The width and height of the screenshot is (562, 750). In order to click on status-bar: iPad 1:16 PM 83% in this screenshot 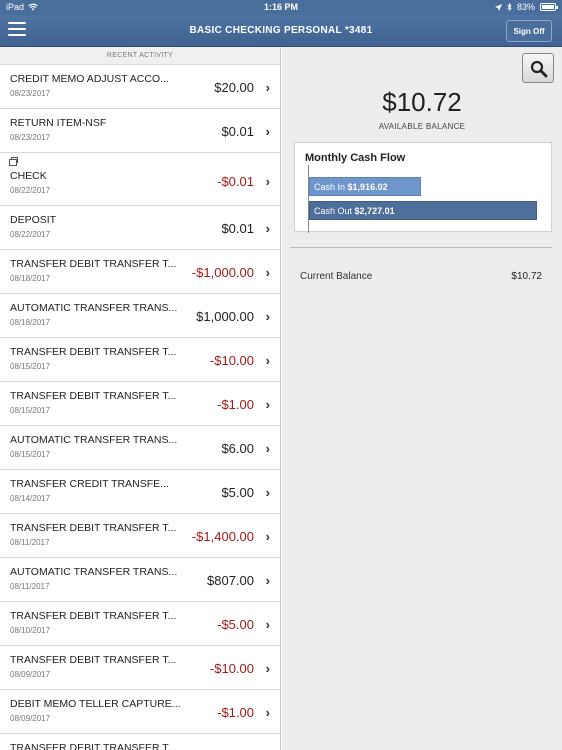, I will do `click(281, 7)`.